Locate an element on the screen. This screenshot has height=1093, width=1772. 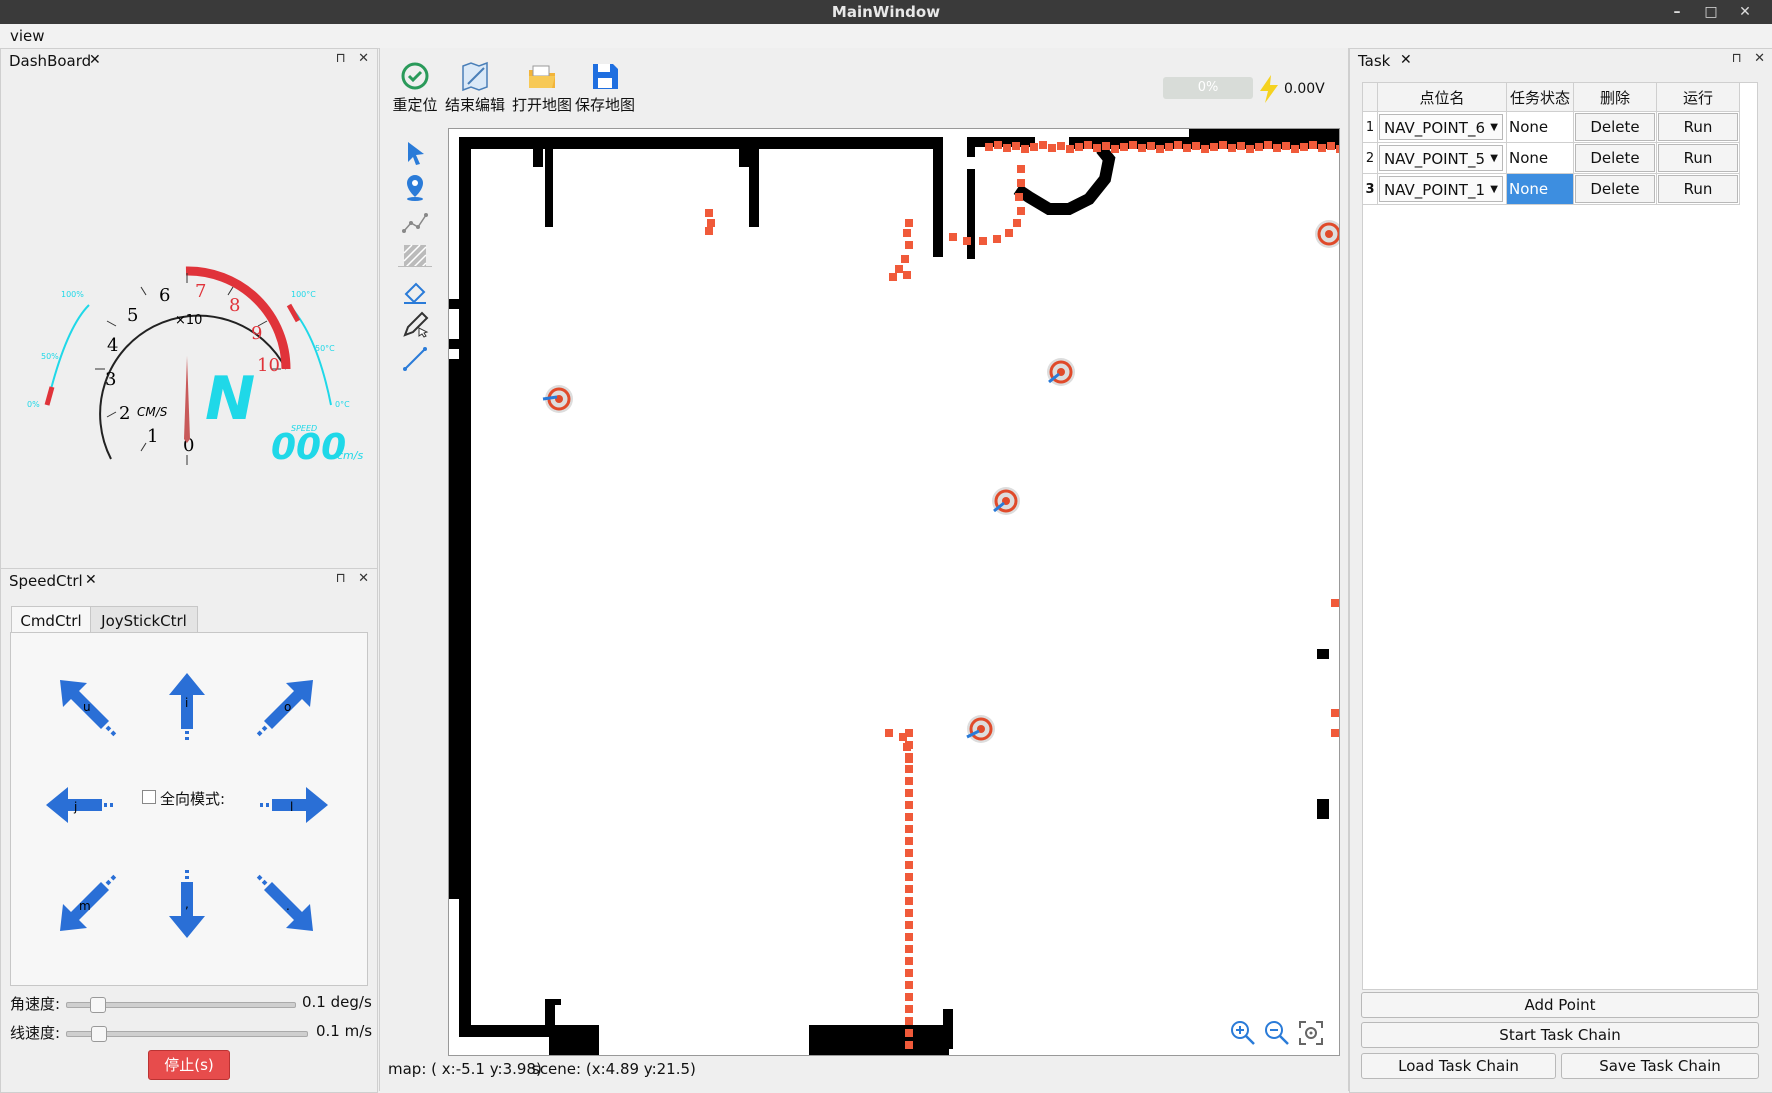
col-task-status: 任务状态 is located at coordinates (1540, 97).